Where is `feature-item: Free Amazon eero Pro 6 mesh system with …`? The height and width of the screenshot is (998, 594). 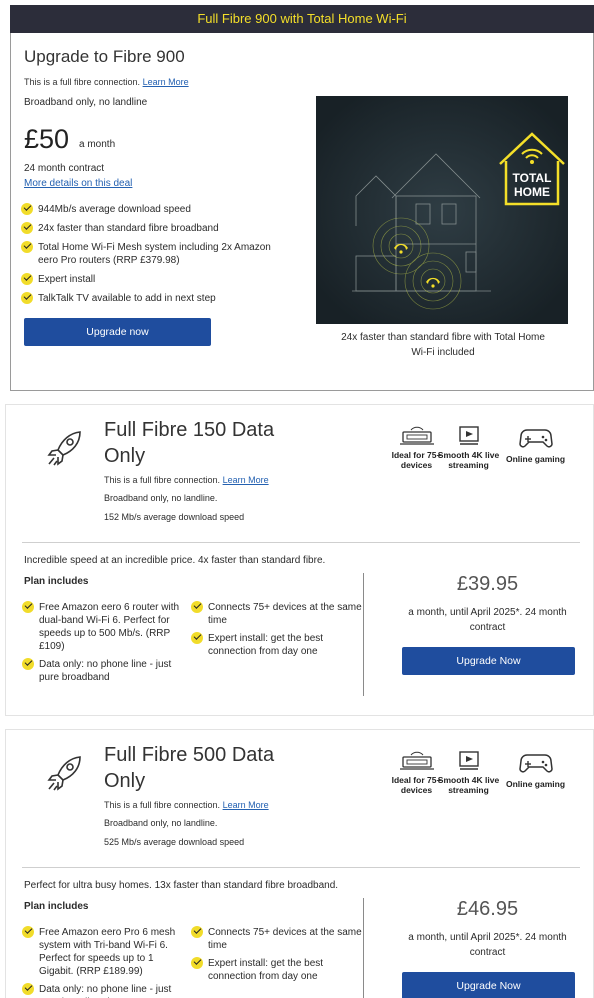 feature-item: Free Amazon eero Pro 6 mesh system with … is located at coordinates (106, 952).